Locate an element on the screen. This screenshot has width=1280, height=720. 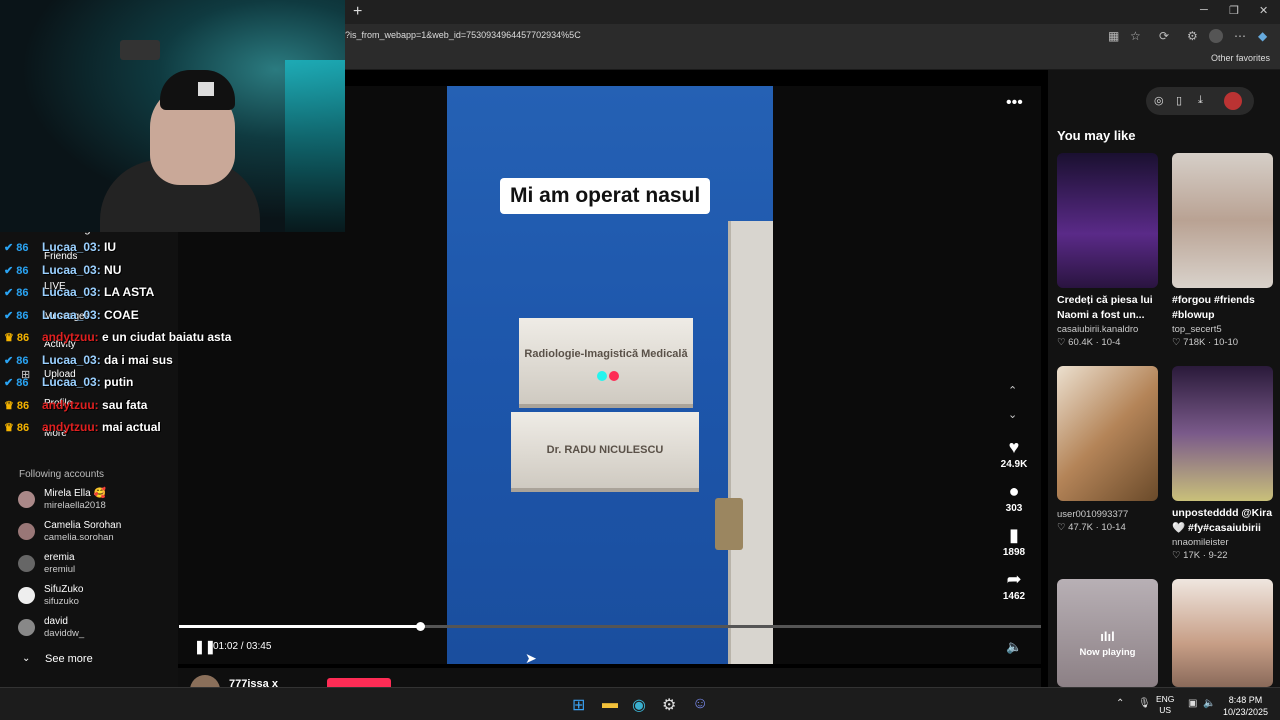
account-name: Camelia Sorohan is located at coordinates (83, 525).